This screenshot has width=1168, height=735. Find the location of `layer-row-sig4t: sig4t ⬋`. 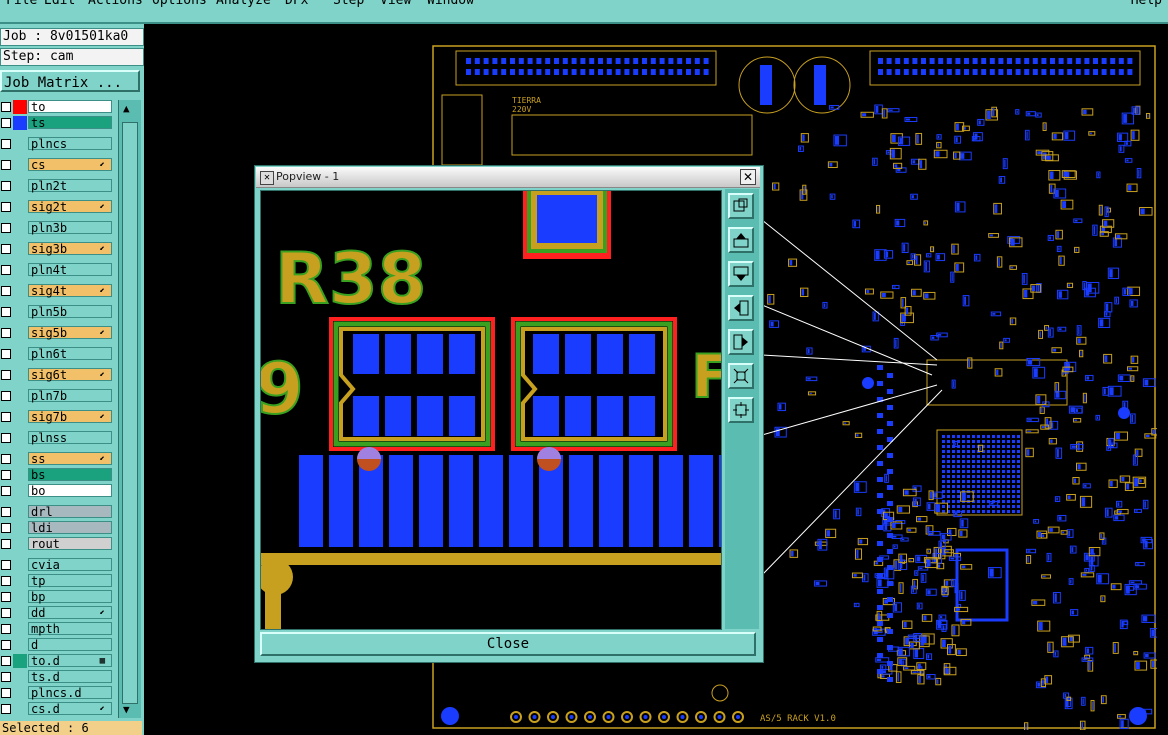

layer-row-sig4t: sig4t ⬋ is located at coordinates (58, 291).